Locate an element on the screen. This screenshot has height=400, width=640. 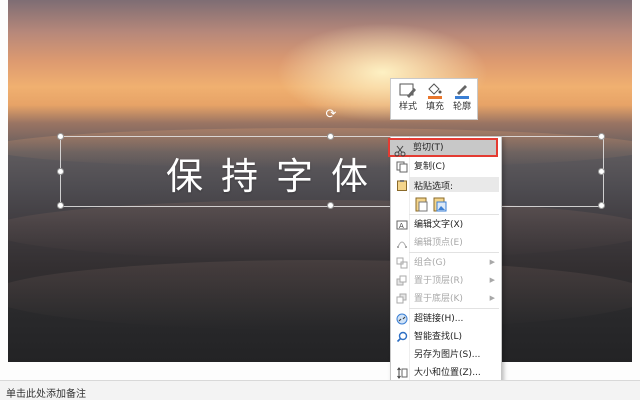
resize-handle-bl is located at coordinates (60, 205).